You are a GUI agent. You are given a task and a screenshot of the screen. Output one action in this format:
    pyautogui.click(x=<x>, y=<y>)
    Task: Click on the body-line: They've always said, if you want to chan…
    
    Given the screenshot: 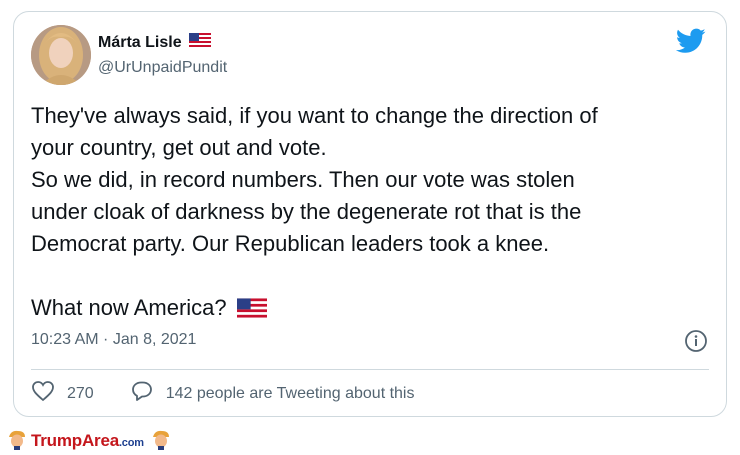 What is the action you would take?
    pyautogui.click(x=314, y=115)
    